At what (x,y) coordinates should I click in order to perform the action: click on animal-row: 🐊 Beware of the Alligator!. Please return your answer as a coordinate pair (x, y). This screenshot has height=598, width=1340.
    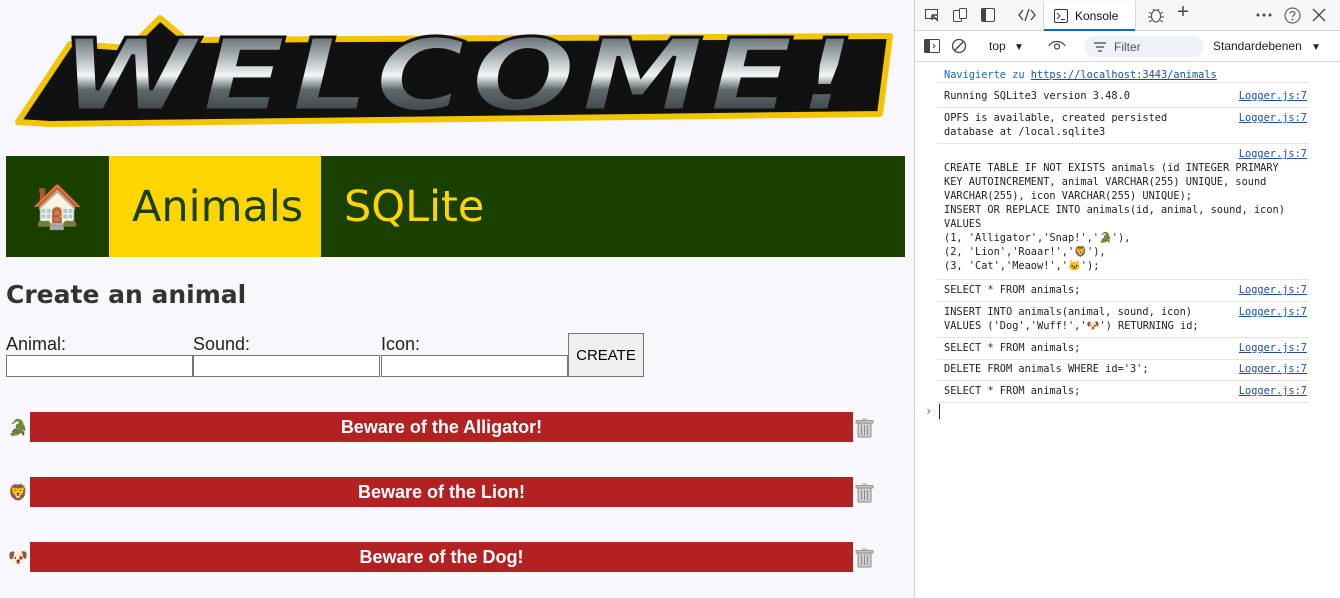
    Looking at the image, I should click on (441, 427).